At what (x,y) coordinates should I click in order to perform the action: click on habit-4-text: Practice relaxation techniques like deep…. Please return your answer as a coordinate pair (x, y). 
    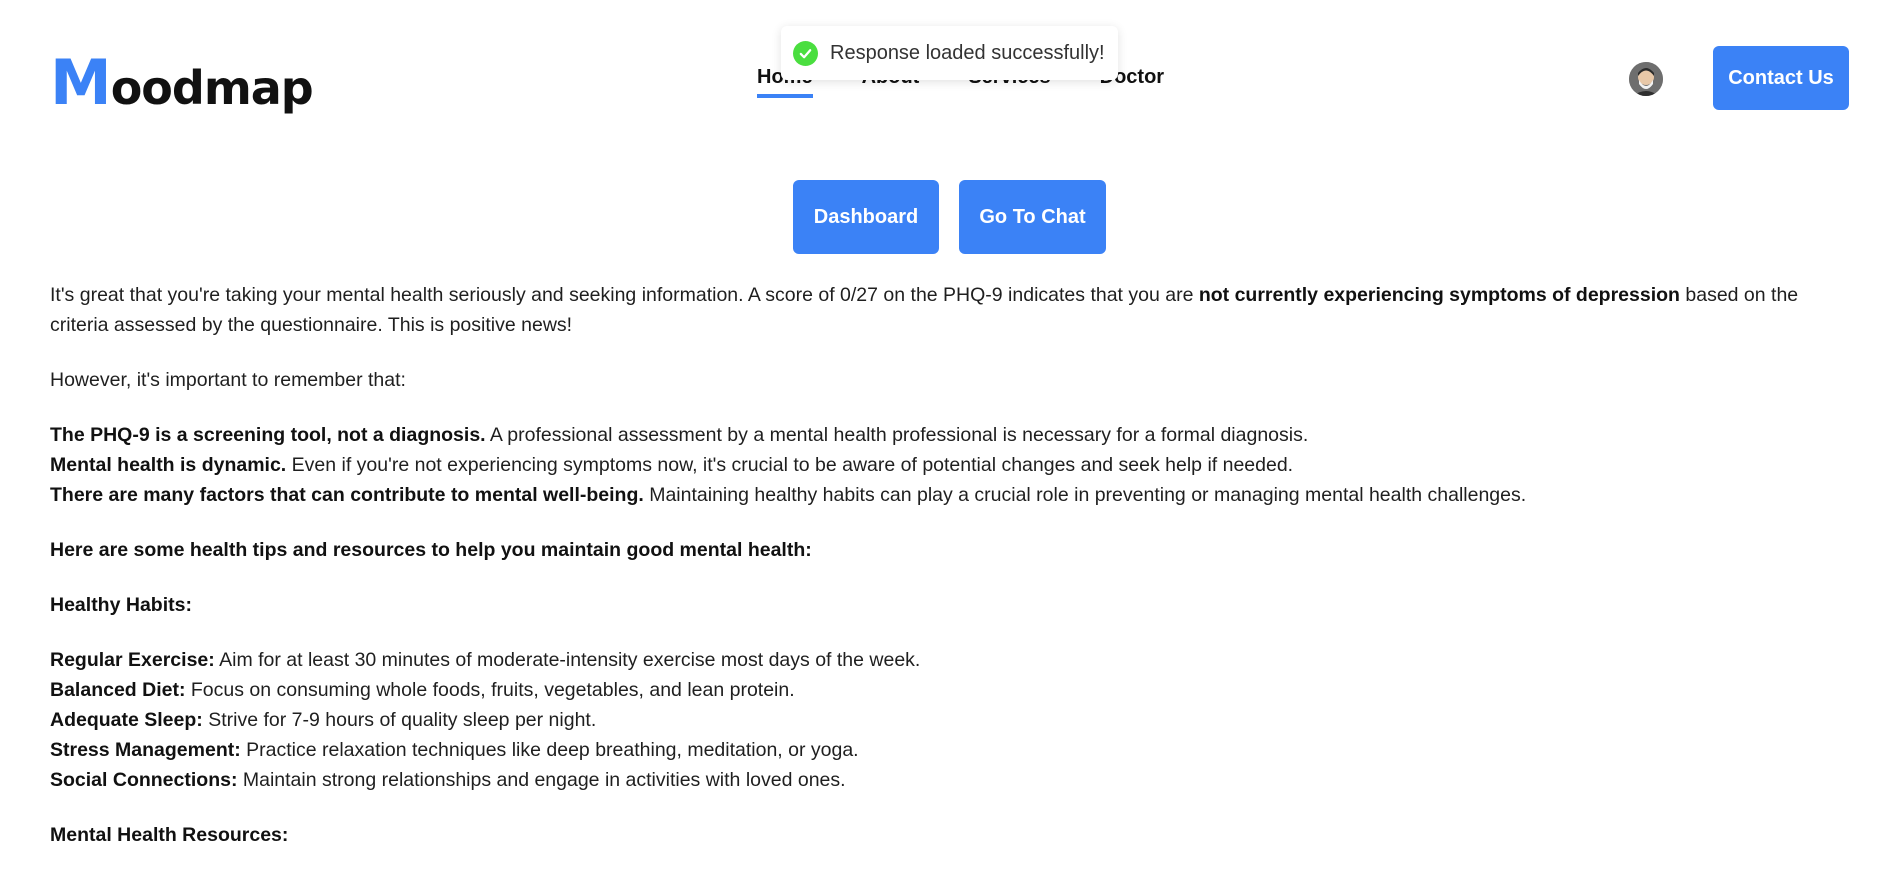
    Looking at the image, I should click on (549, 750).